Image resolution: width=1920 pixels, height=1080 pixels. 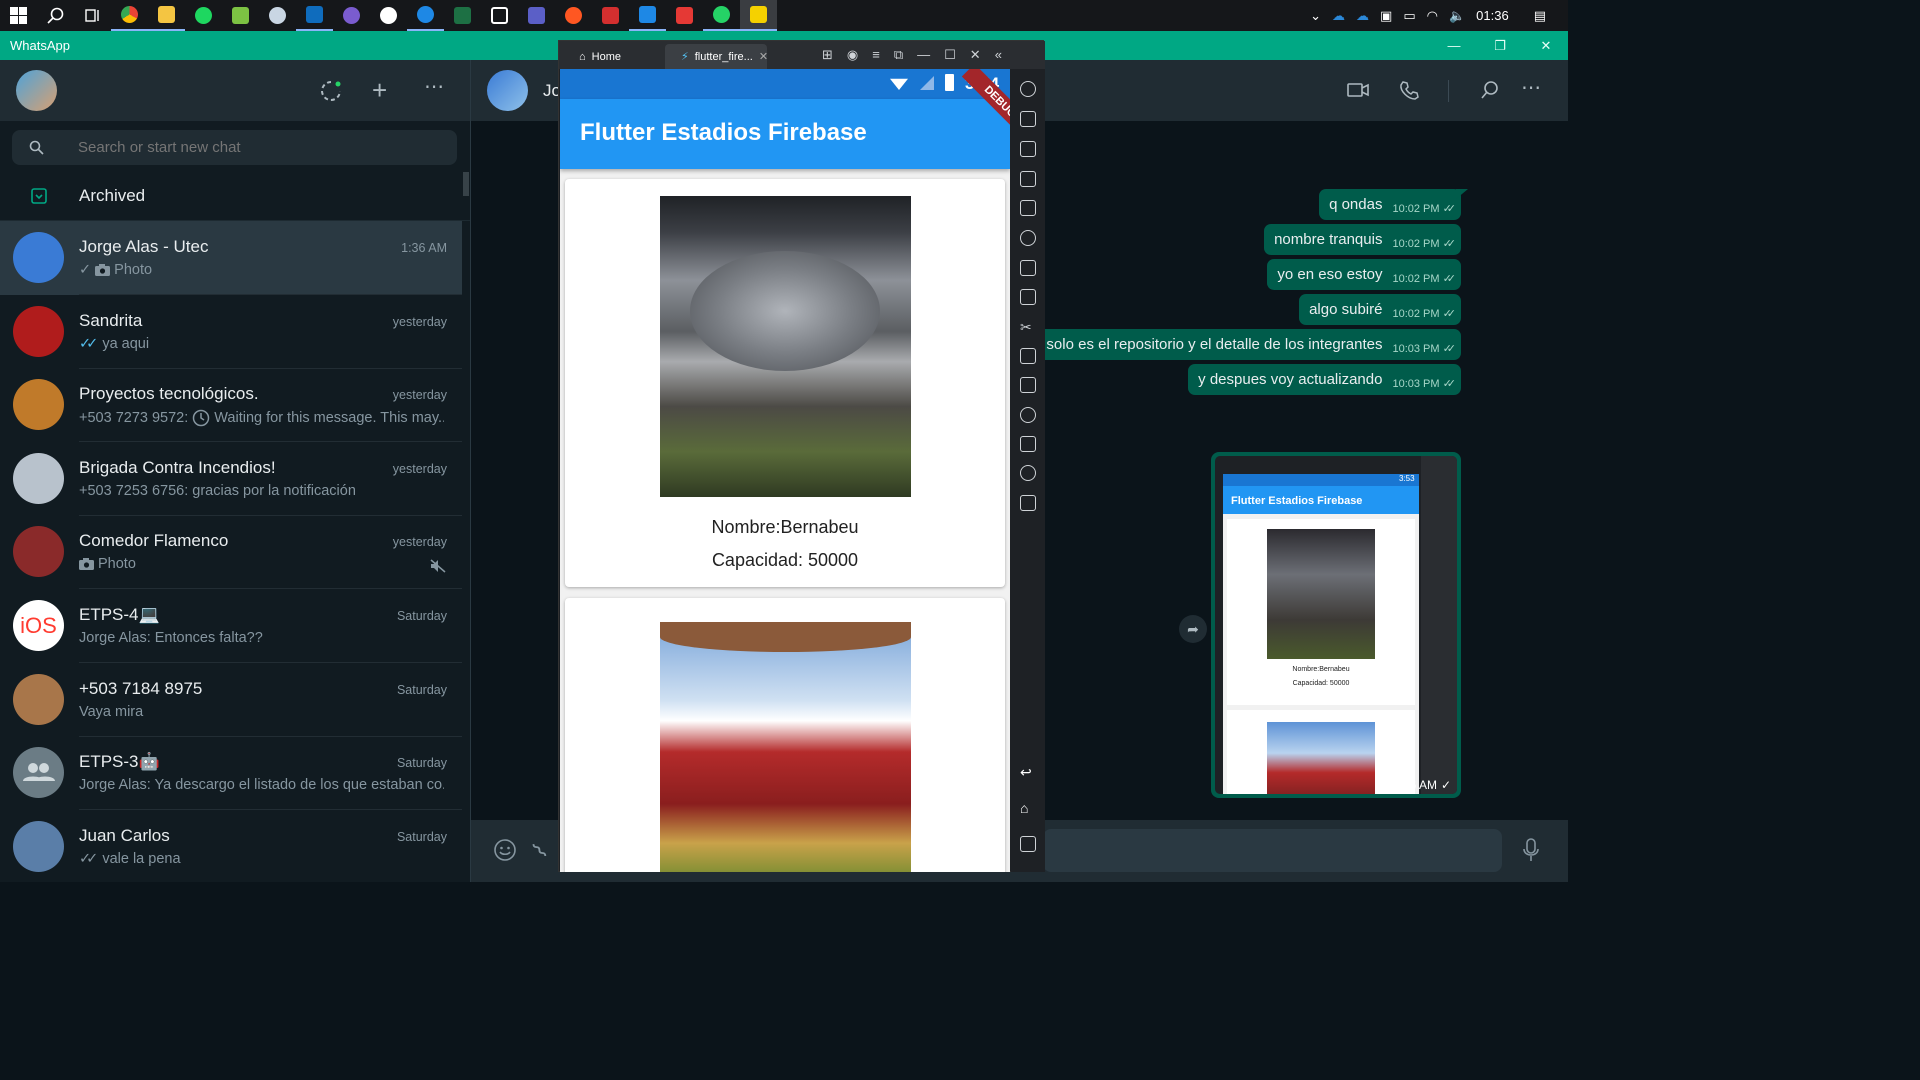 I want to click on outgoing-message: q ondas 10:02 PM ✓✓, so click(x=1393, y=204).